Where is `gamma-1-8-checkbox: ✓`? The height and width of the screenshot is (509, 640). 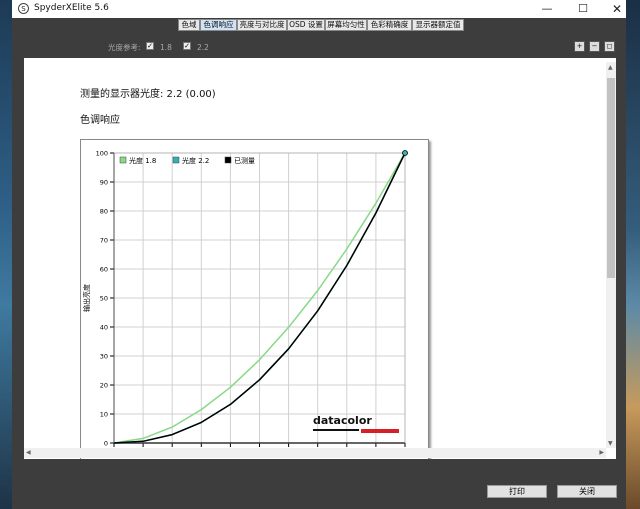 gamma-1-8-checkbox: ✓ is located at coordinates (150, 46).